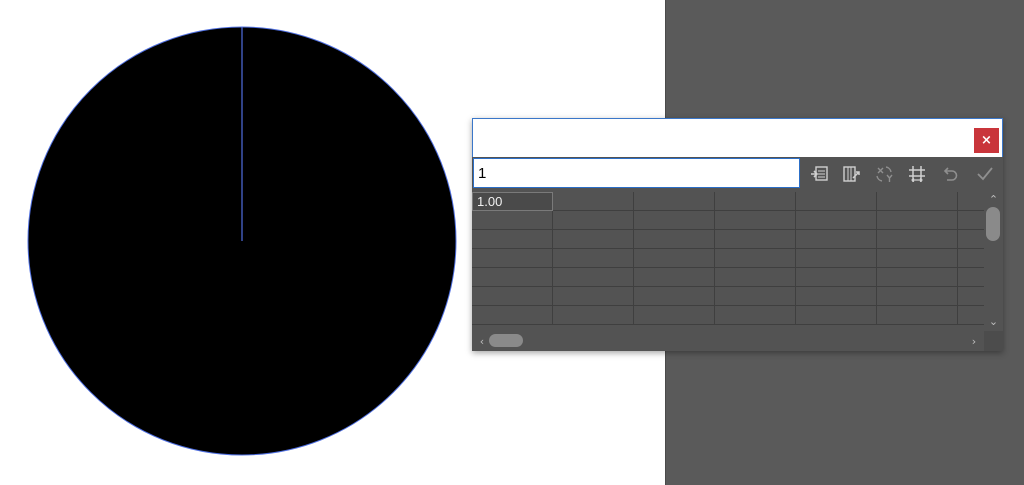 This screenshot has width=1024, height=485. I want to click on data-grid: 1.00, so click(728, 261).